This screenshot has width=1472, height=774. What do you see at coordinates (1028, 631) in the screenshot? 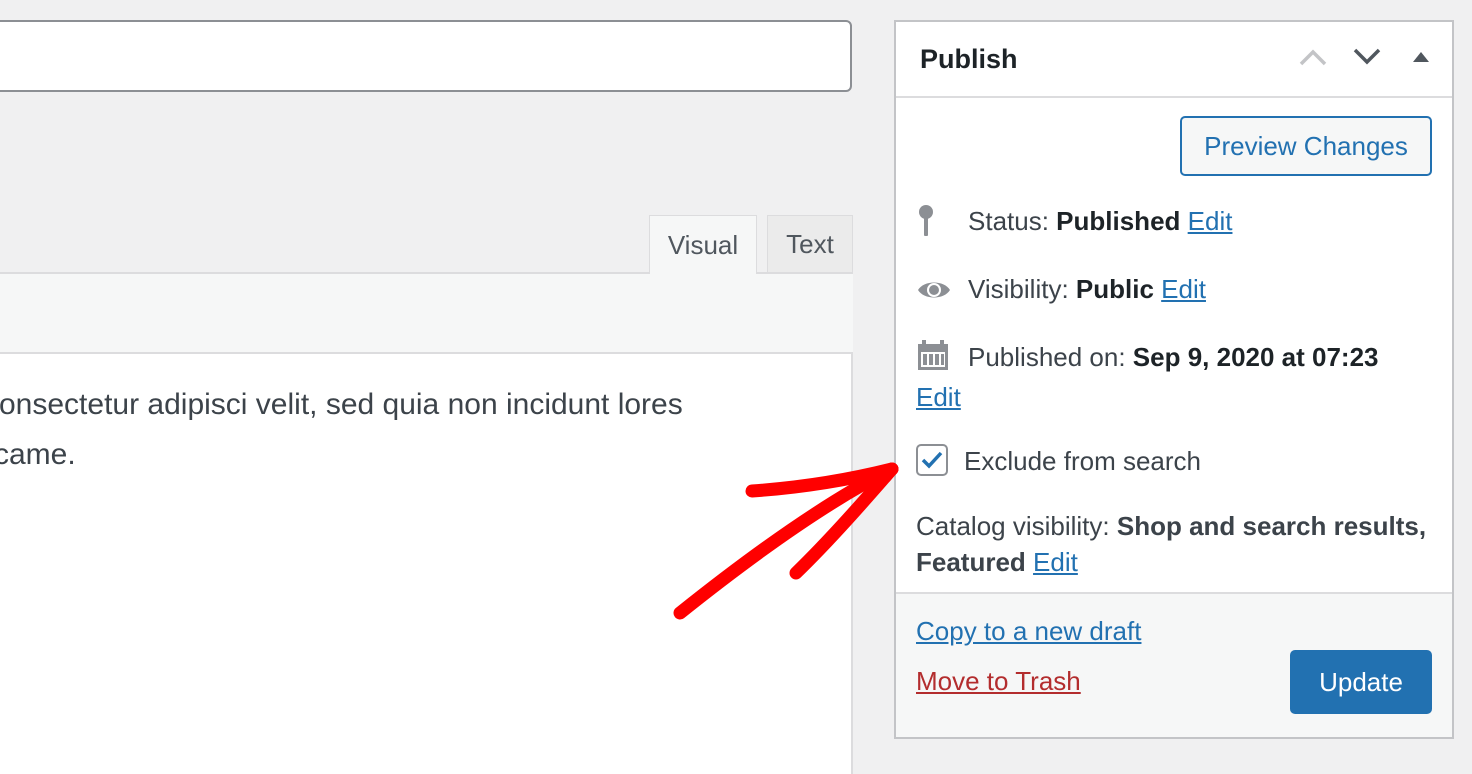
I see `copy-to-draft-link: Copy to a new draft` at bounding box center [1028, 631].